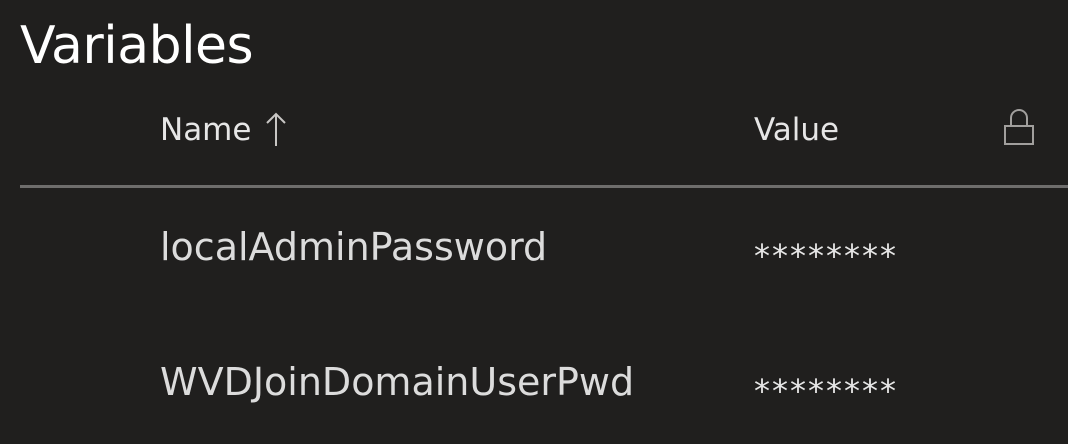 The image size is (1068, 444). I want to click on arrow-up-icon, so click(276, 130).